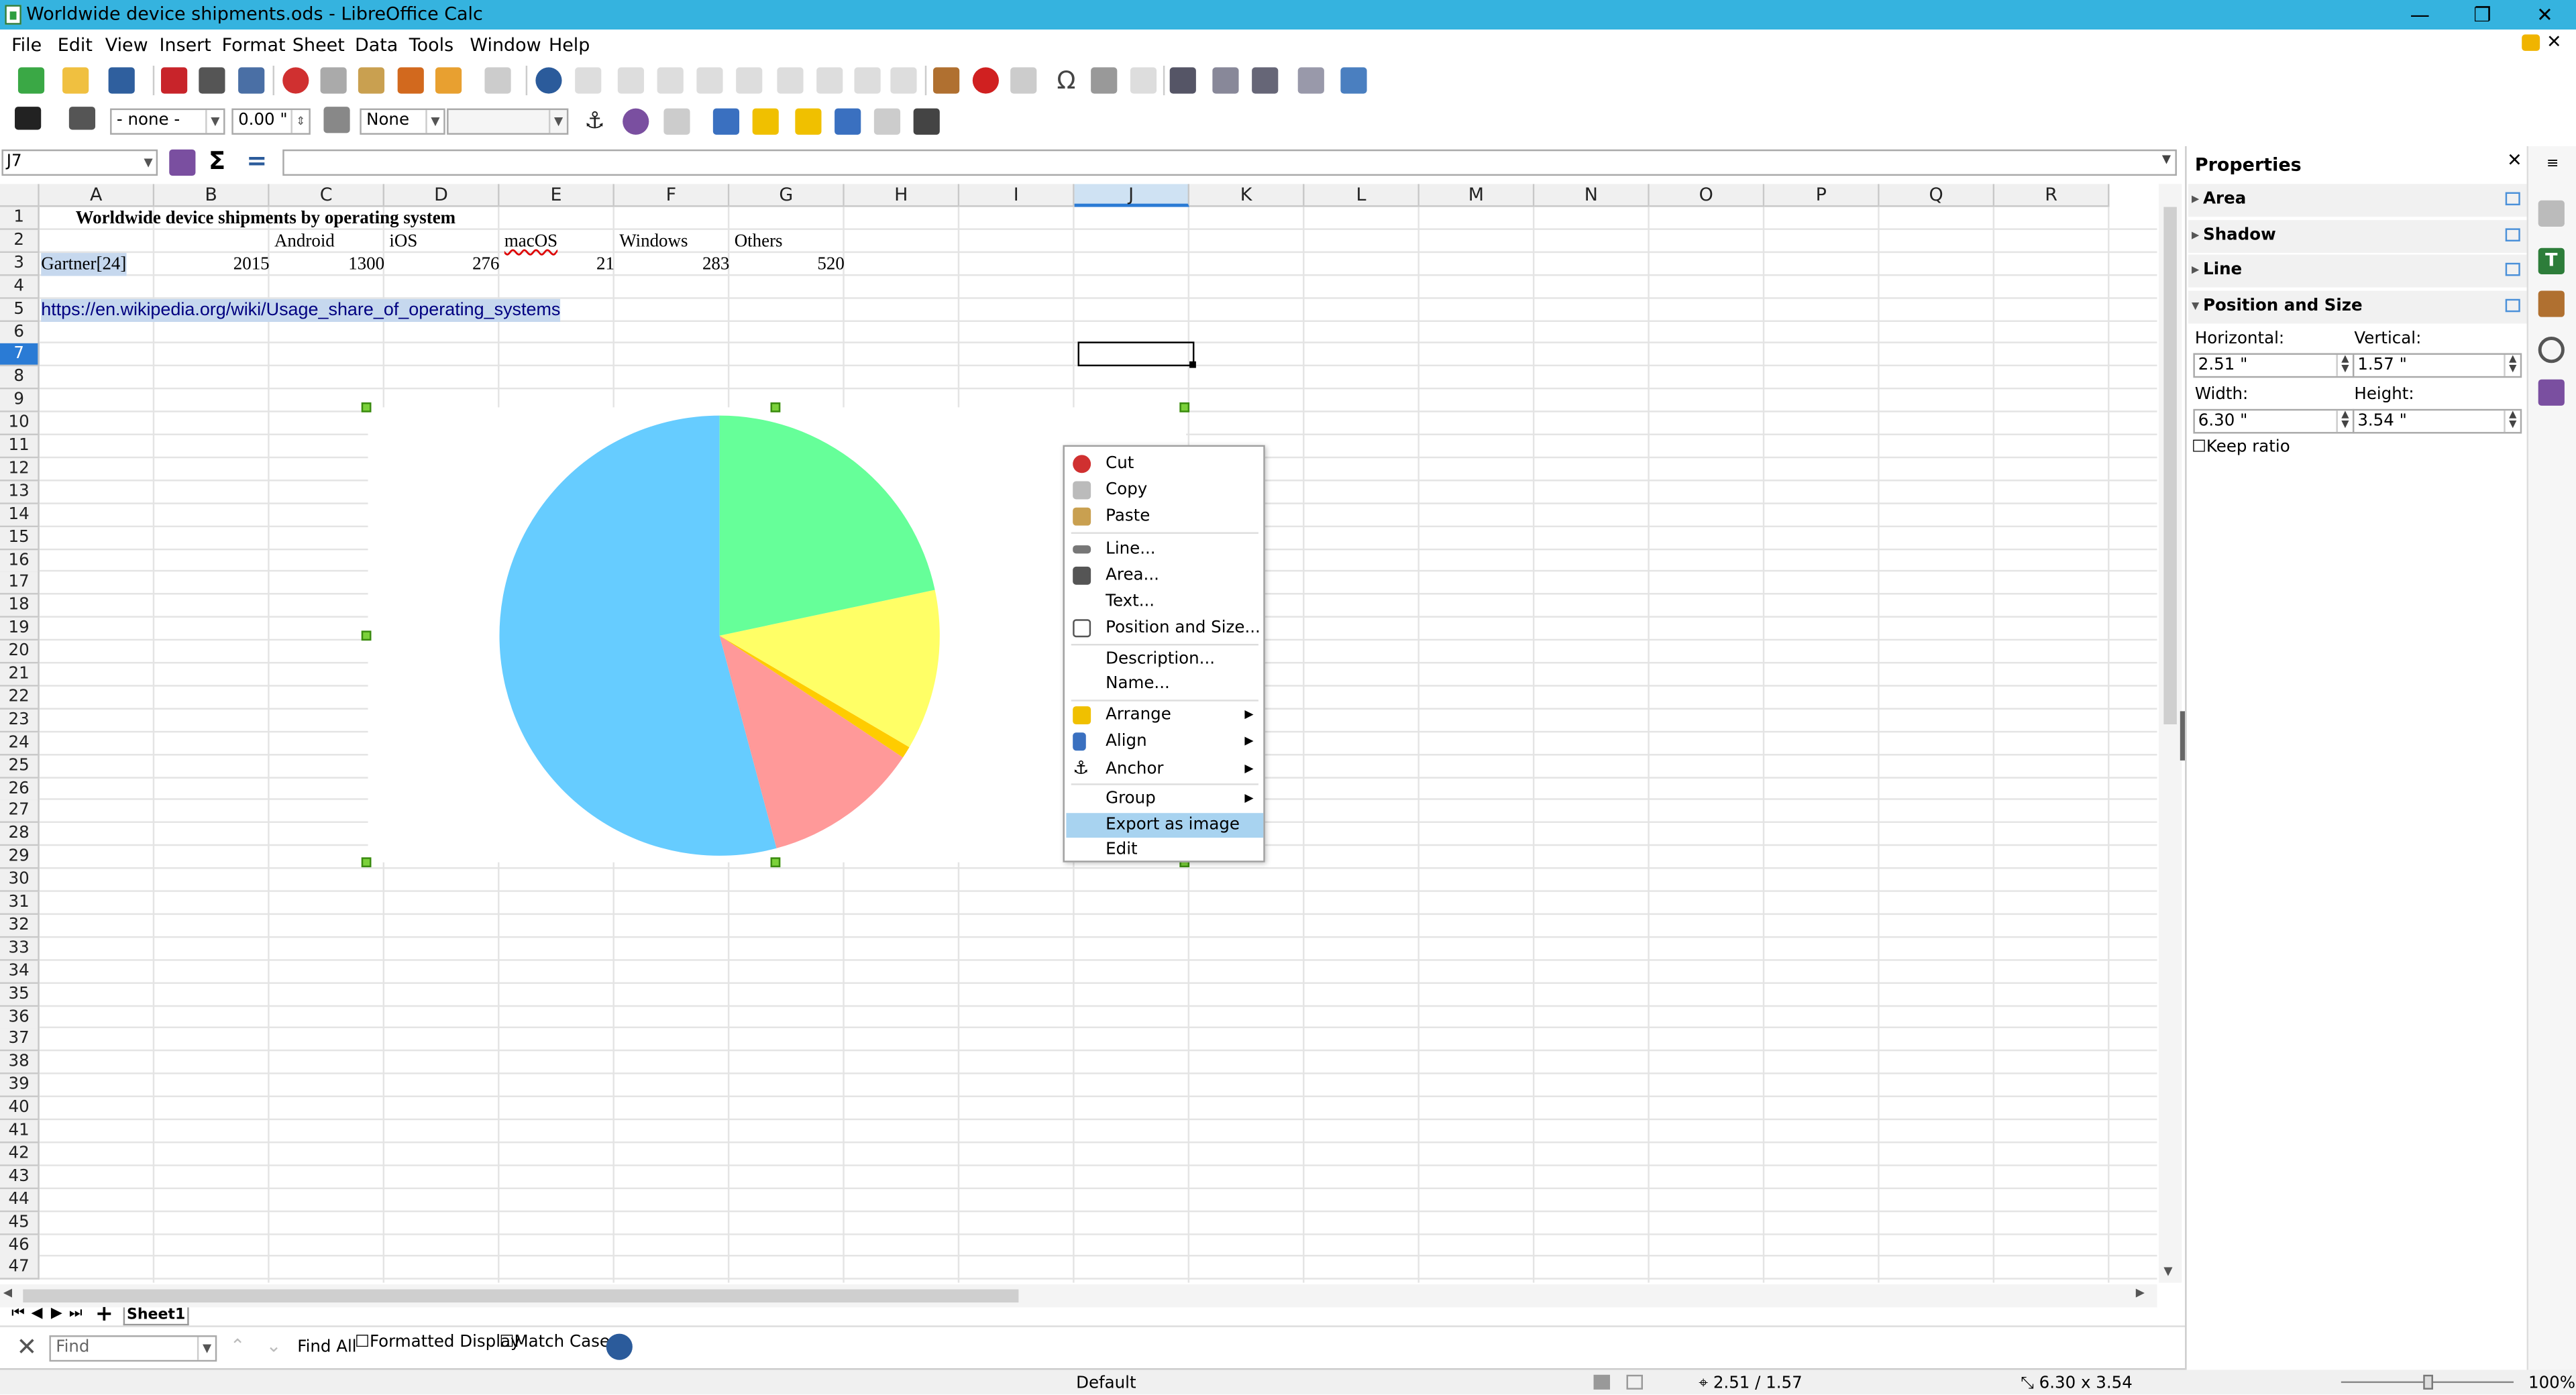 The image size is (2576, 1395). Describe the element at coordinates (1106, 1383) in the screenshot. I see `page-style: Default` at that location.